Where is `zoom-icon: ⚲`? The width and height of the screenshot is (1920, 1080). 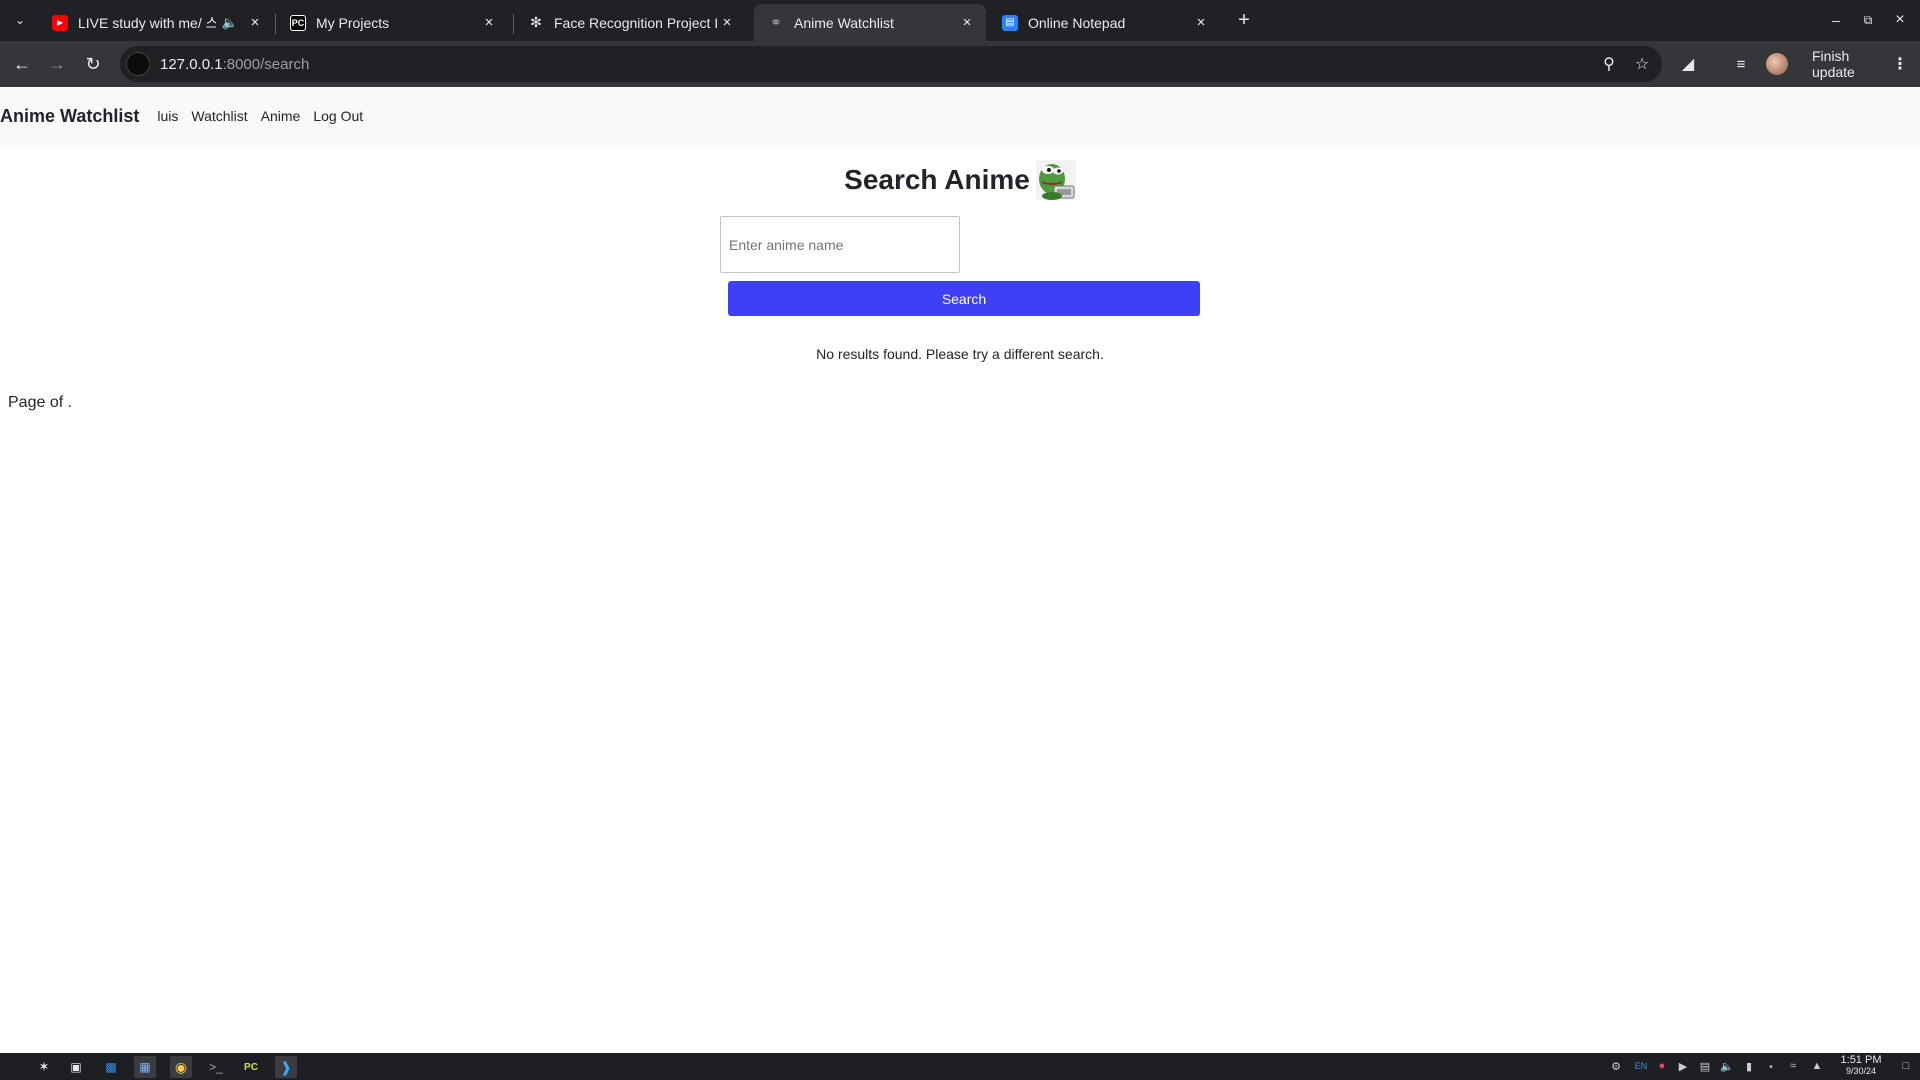 zoom-icon: ⚲ is located at coordinates (1609, 64).